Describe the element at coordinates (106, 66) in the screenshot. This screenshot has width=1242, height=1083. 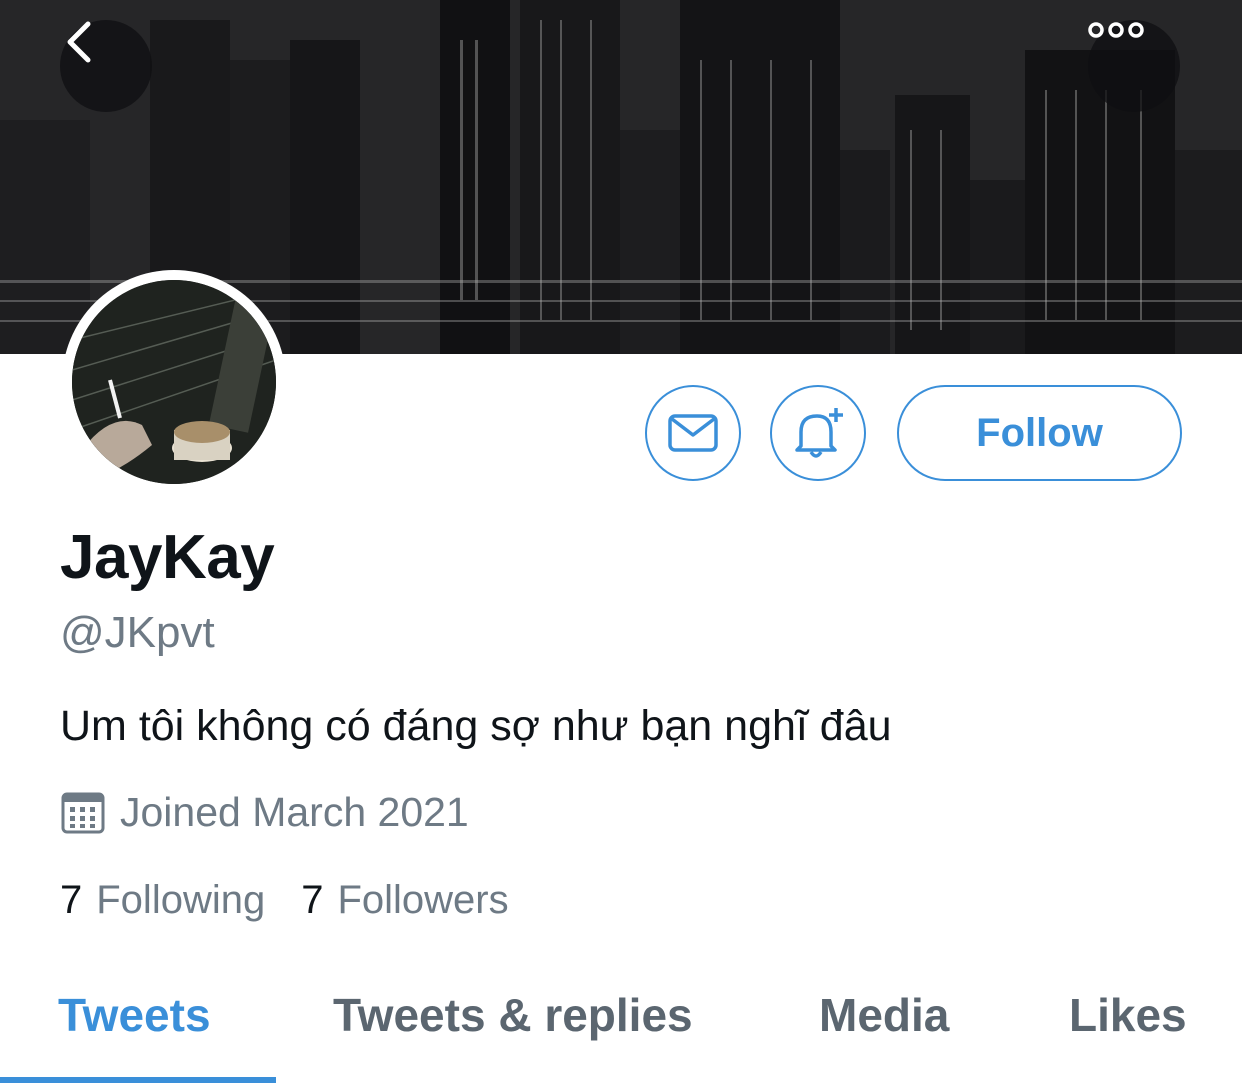
I see `back-button` at that location.